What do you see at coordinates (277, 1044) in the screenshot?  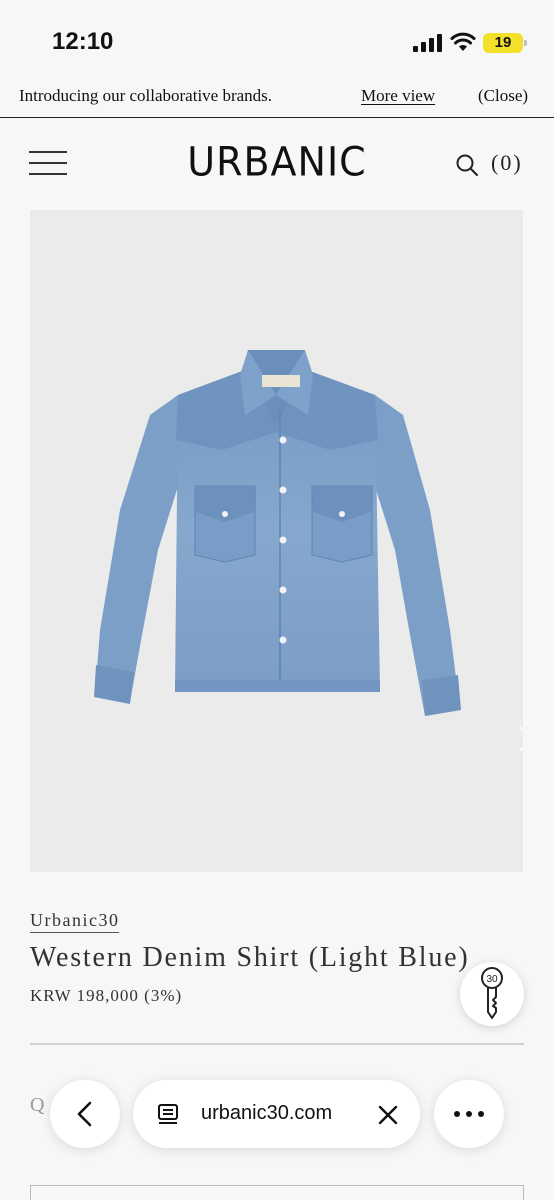 I see `divider` at bounding box center [277, 1044].